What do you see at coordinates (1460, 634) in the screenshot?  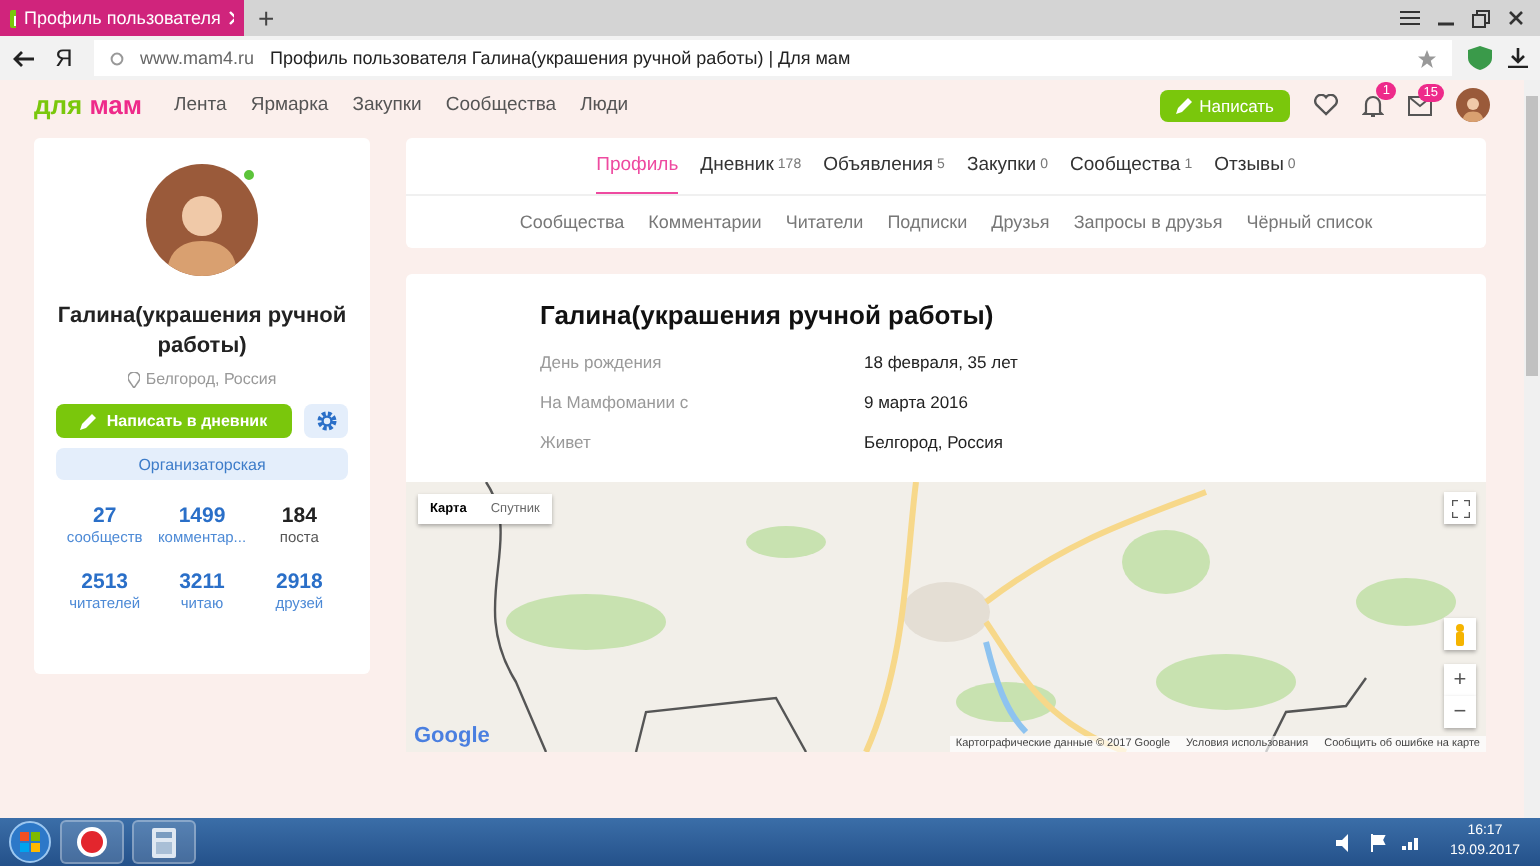 I see `person-icon` at bounding box center [1460, 634].